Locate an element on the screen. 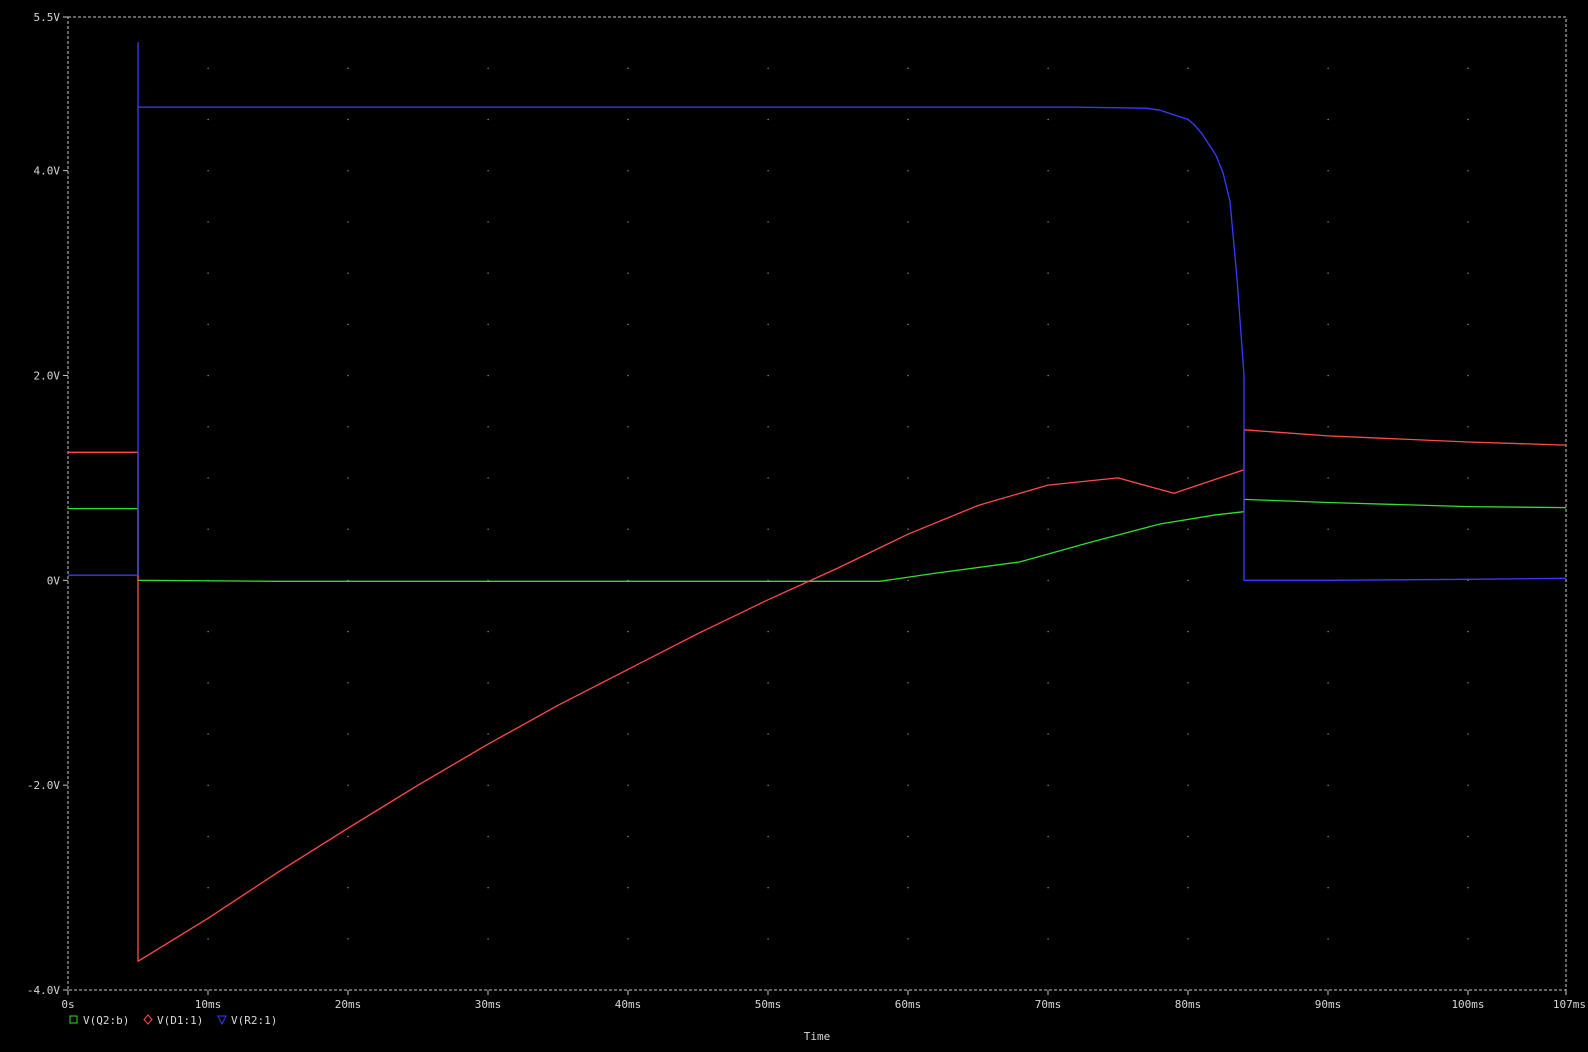 The image size is (1588, 1052). x-tick-label: 107ms is located at coordinates (1569, 1004).